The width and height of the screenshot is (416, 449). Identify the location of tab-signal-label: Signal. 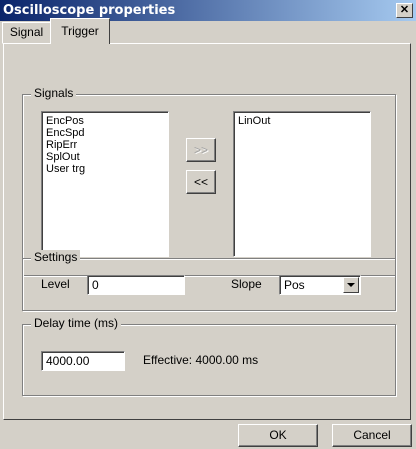
(26, 32).